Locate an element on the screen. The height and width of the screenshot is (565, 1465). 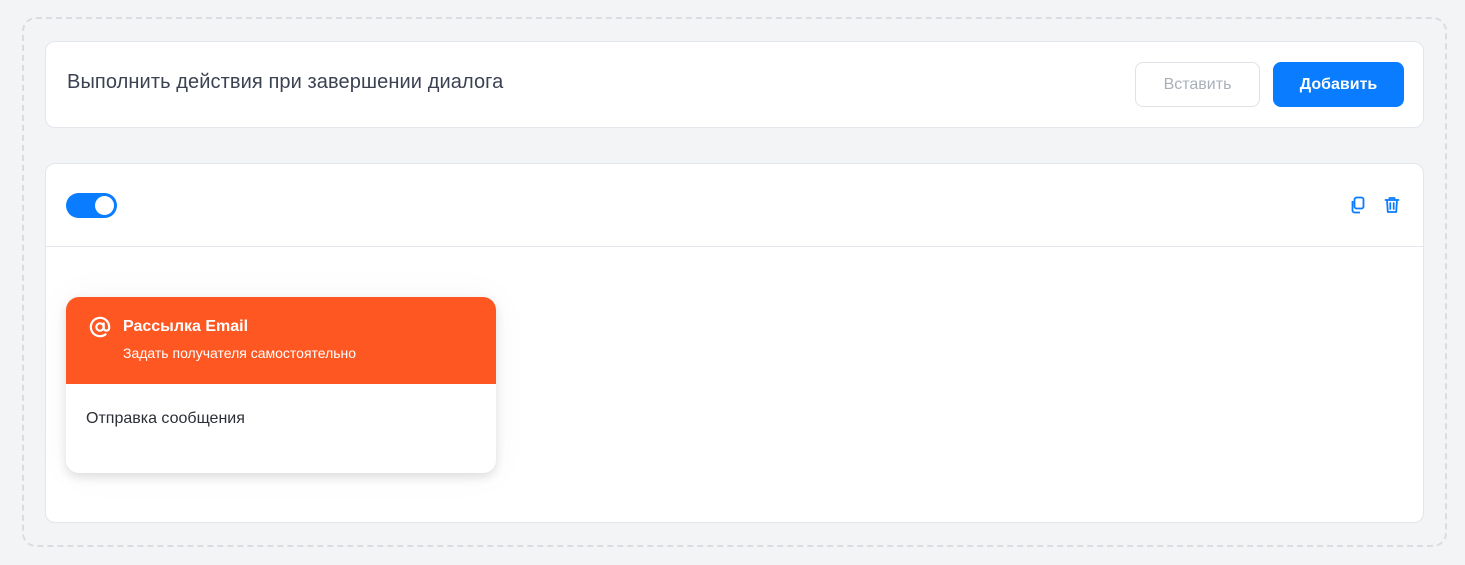
copy-icon is located at coordinates (1357, 205).